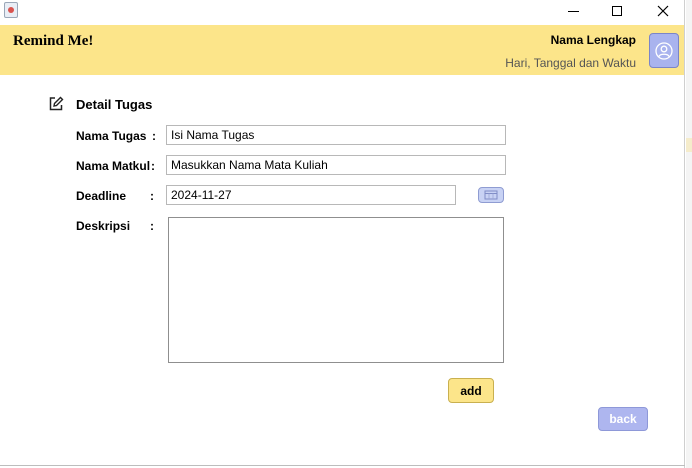  I want to click on maximize-icon, so click(617, 11).